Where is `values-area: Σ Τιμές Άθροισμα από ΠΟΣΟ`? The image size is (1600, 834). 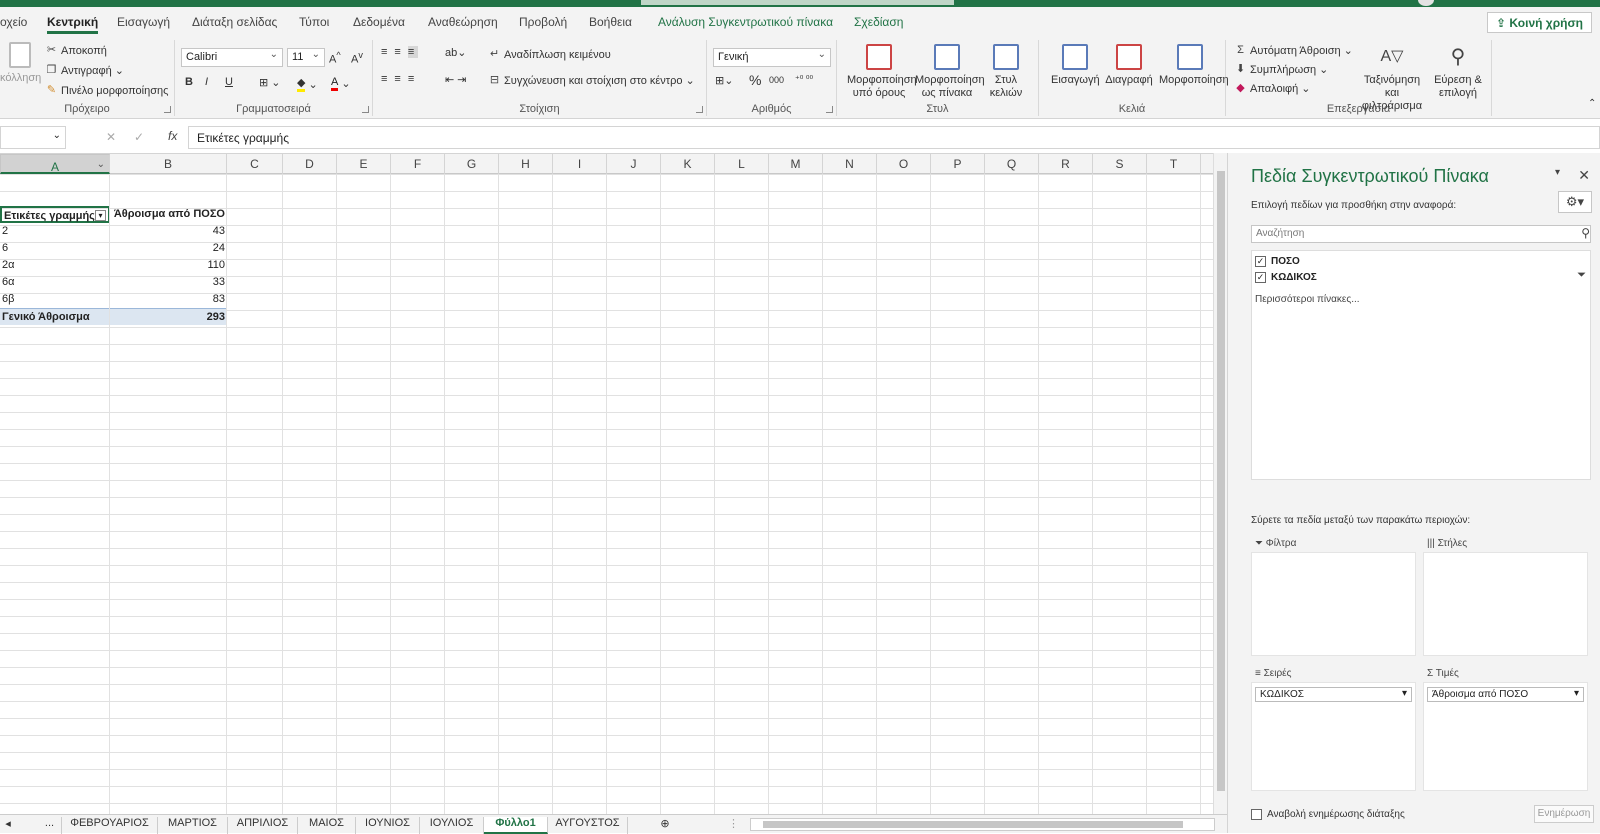
values-area: Σ Τιμές Άθροισμα από ΠΟΣΟ is located at coordinates (1505, 728).